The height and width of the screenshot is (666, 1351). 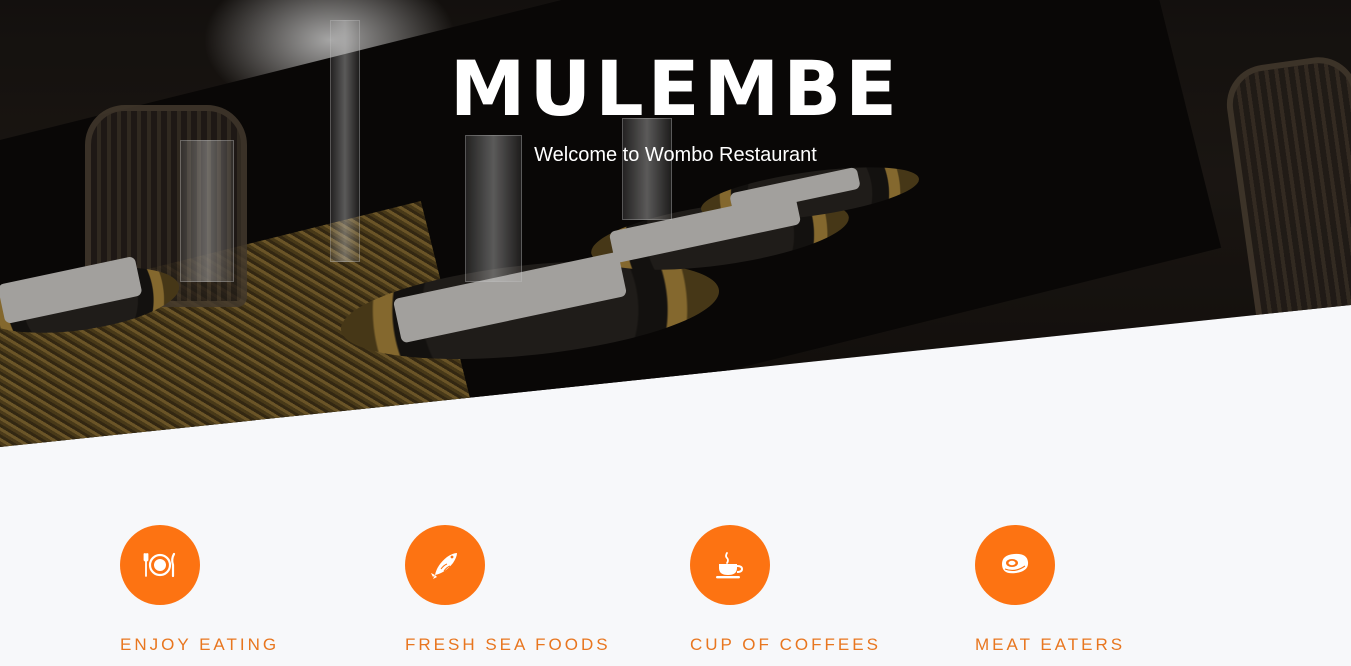 I want to click on coffee-cup-icon, so click(x=730, y=565).